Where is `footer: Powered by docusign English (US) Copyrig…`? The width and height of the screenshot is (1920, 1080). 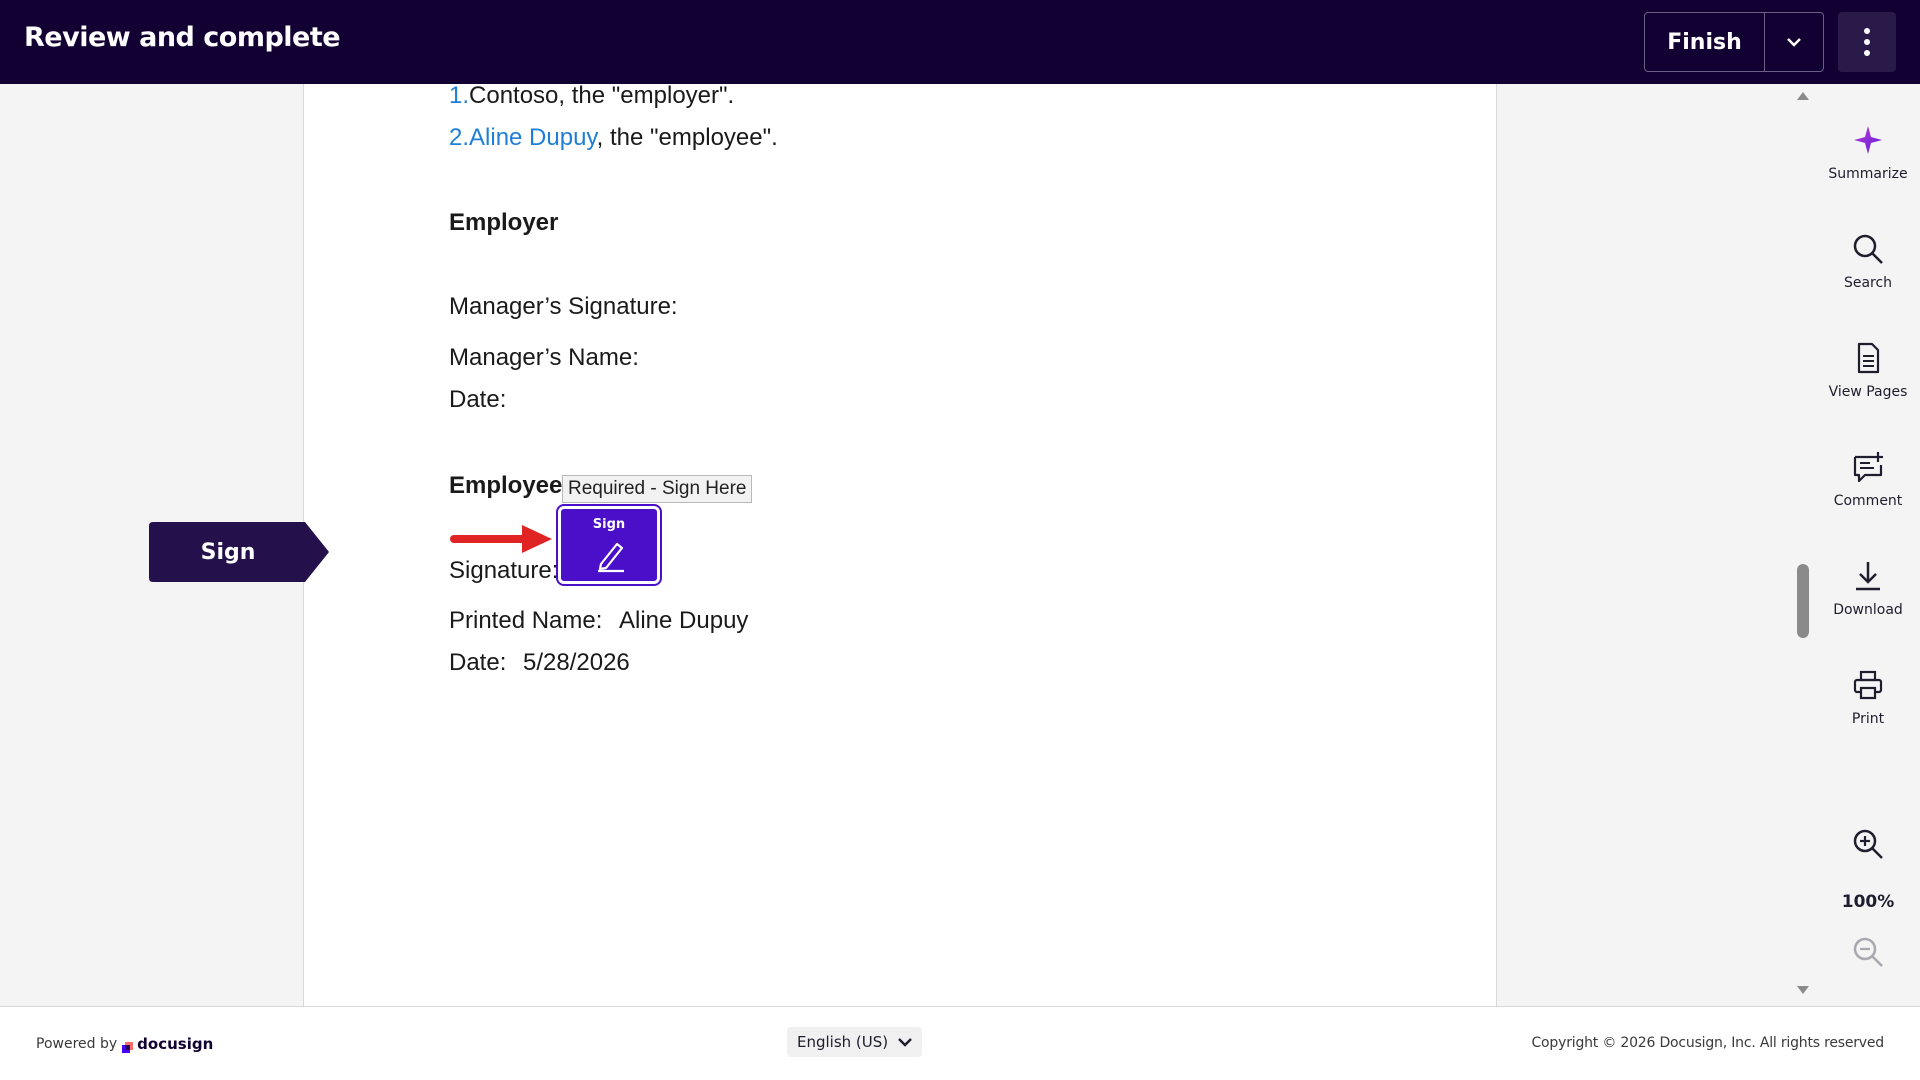 footer: Powered by docusign English (US) Copyrig… is located at coordinates (960, 1043).